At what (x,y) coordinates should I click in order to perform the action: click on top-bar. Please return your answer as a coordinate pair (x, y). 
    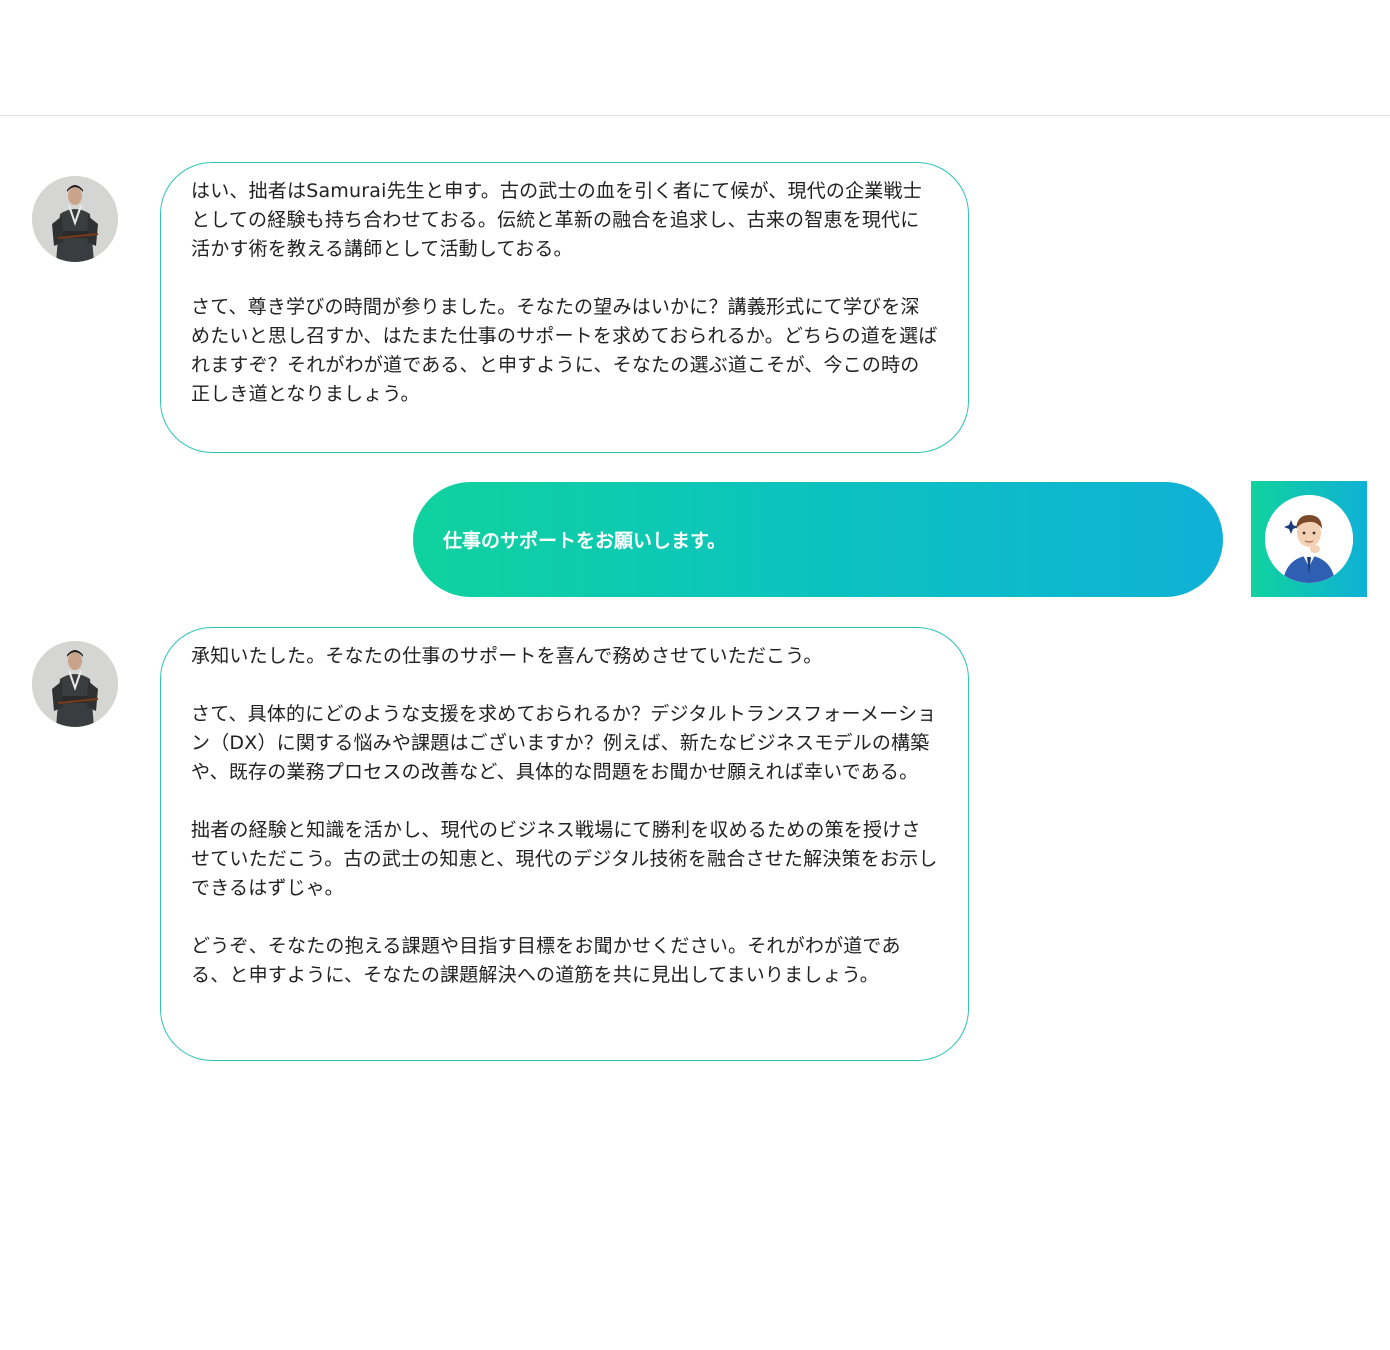
    Looking at the image, I should click on (695, 58).